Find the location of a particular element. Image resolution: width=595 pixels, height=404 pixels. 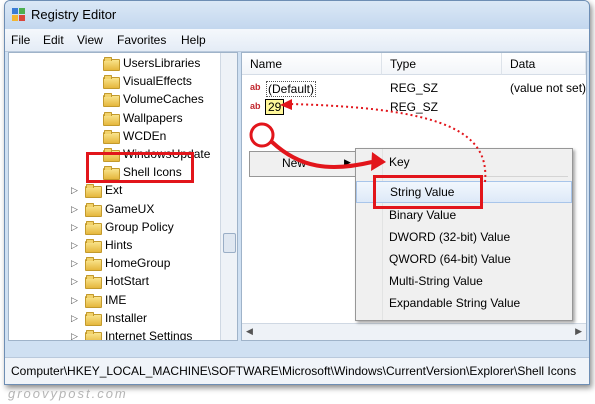

red-arrow-to-submenu is located at coordinates (321, 154).